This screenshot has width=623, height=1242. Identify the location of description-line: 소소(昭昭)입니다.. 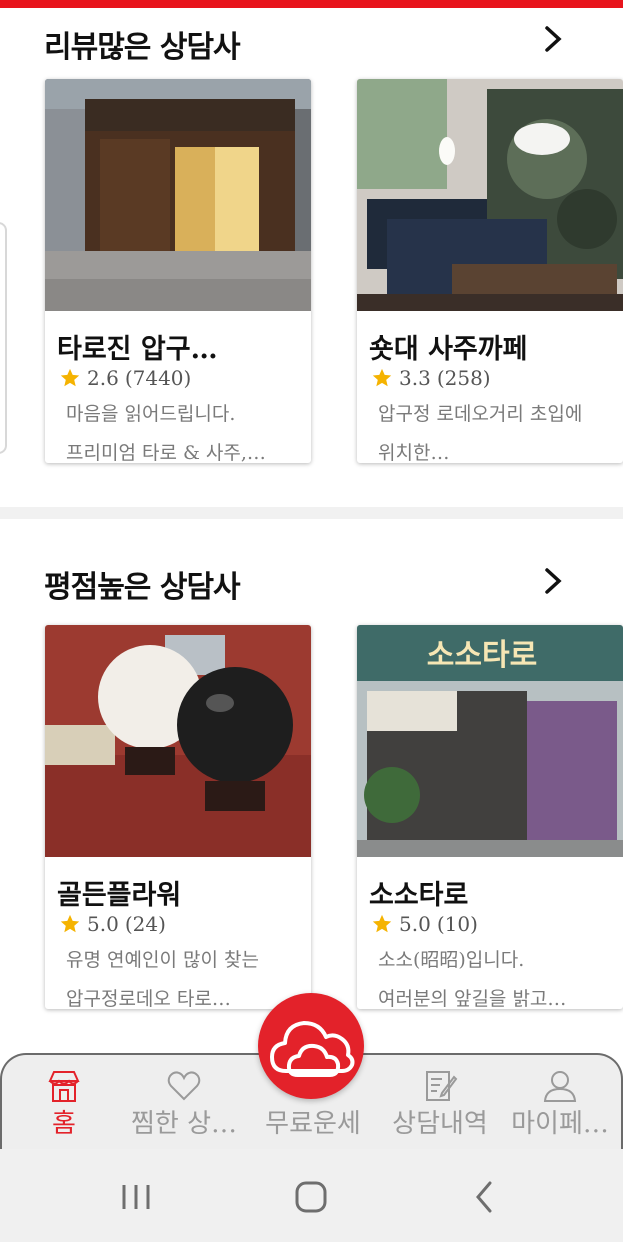
(451, 960).